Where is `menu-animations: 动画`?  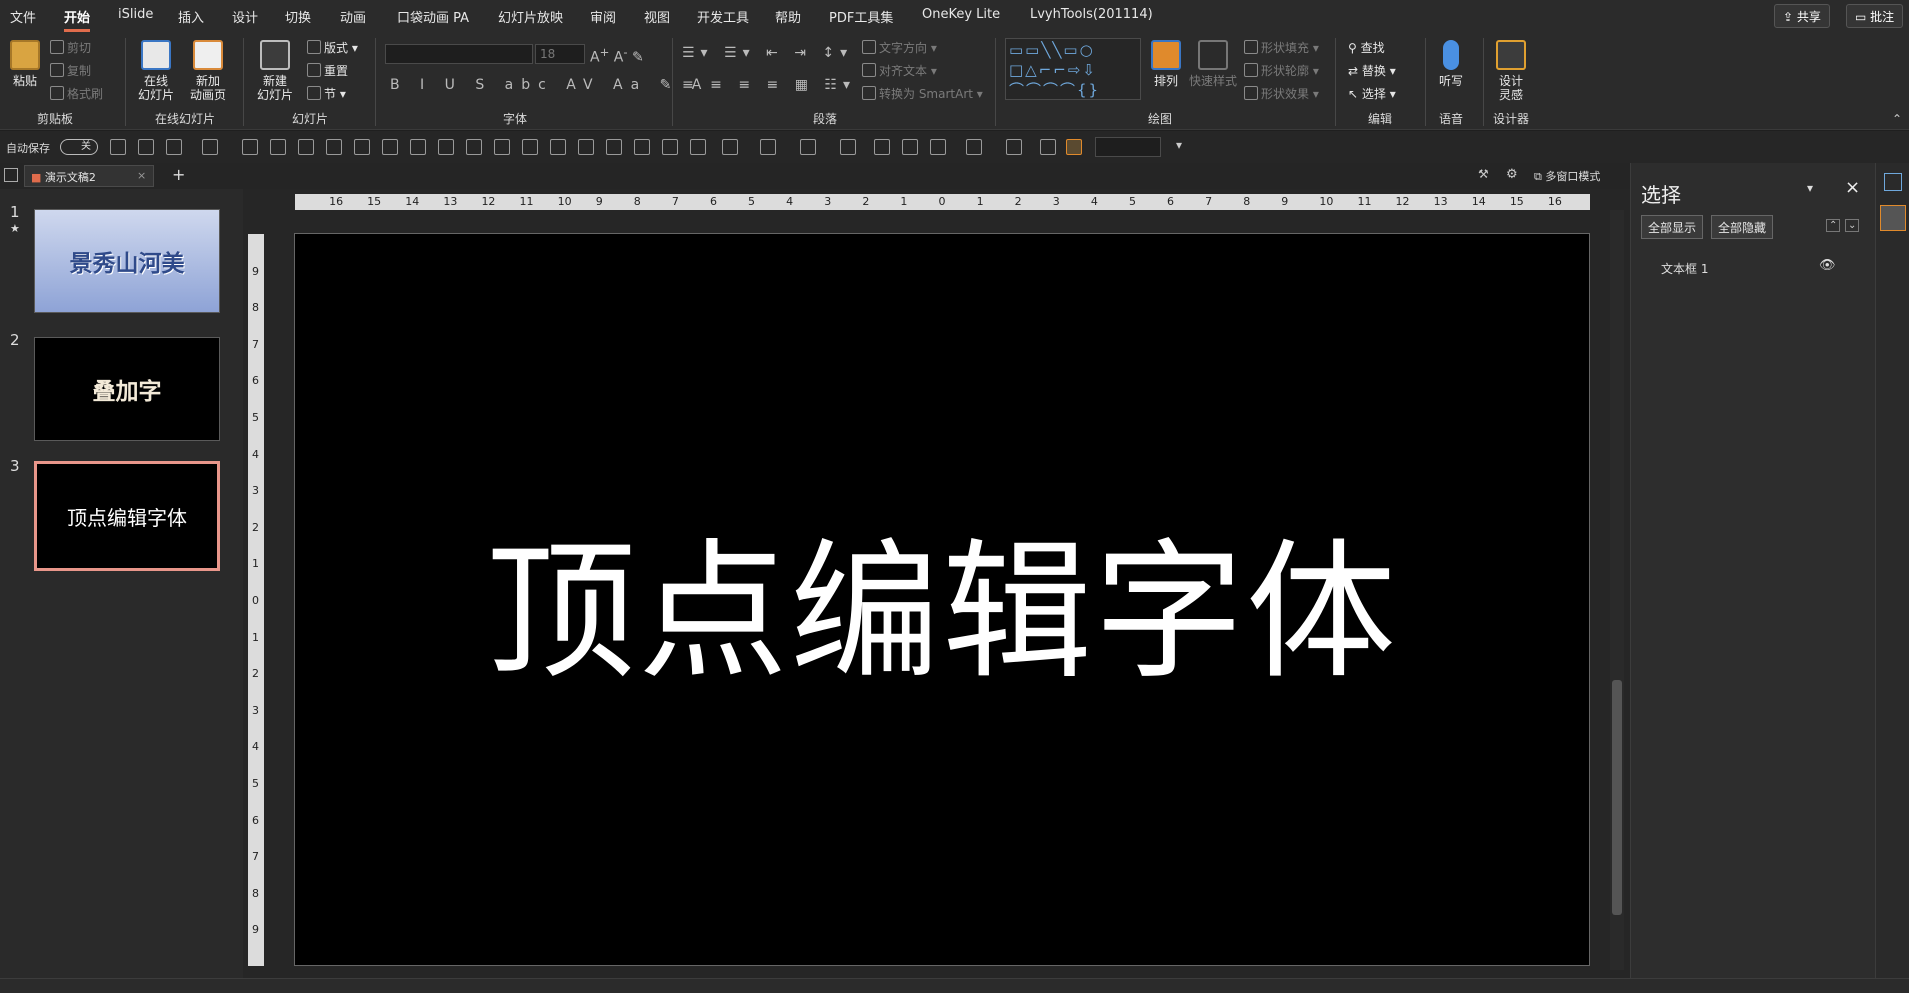 menu-animations: 动画 is located at coordinates (353, 16).